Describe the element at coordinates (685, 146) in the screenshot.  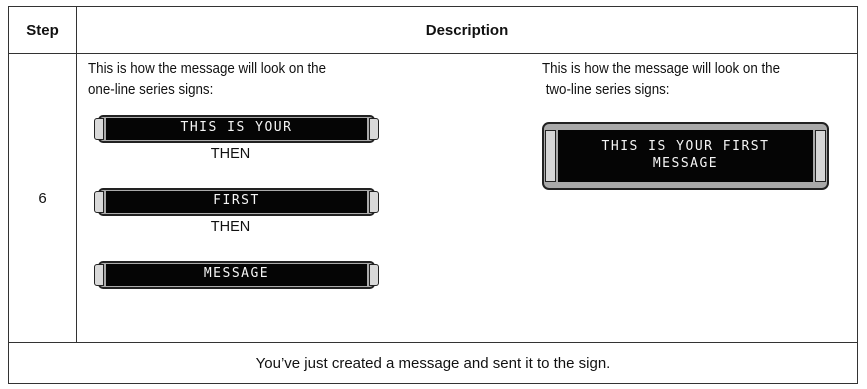
I see `sign-line-1: THIS IS YOUR FIRST` at that location.